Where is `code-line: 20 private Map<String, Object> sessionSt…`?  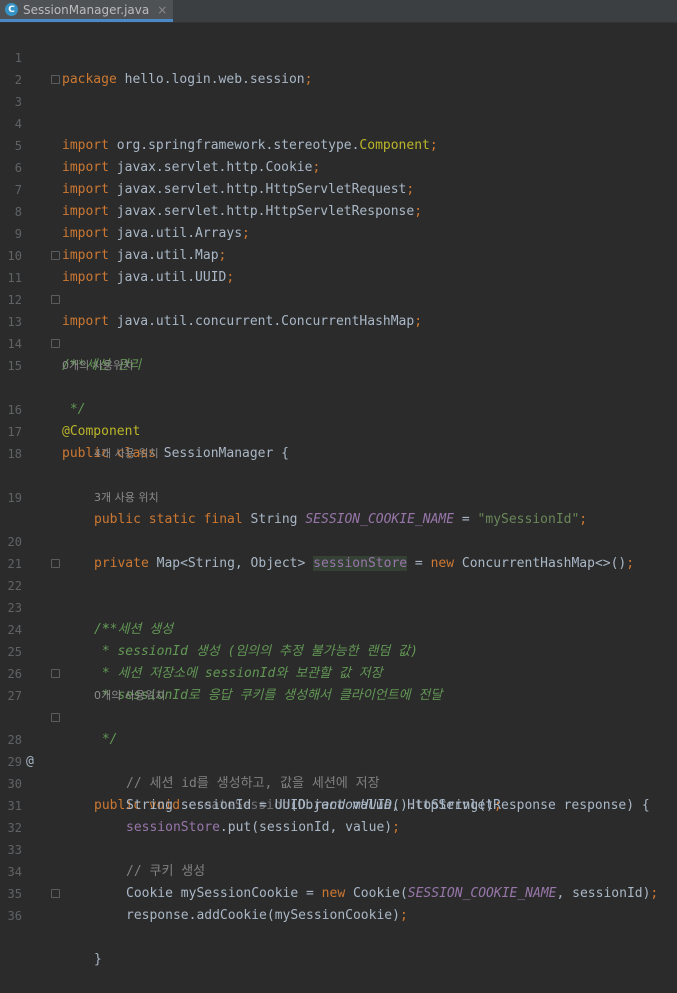 code-line: 20 private Map<String, Object> sessionSt… is located at coordinates (338, 540).